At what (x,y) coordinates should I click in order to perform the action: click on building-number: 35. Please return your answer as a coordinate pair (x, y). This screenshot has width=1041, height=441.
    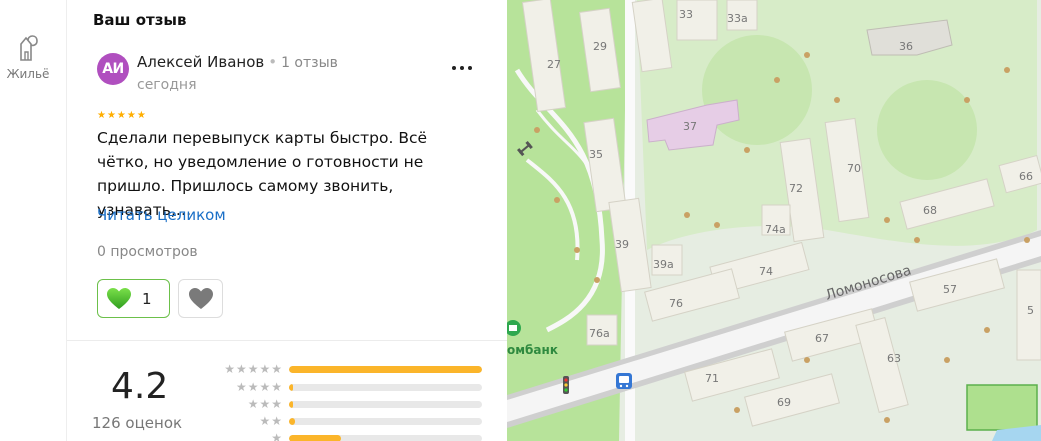
    Looking at the image, I should click on (596, 154).